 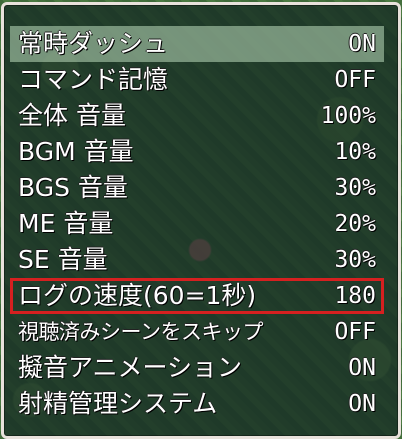 What do you see at coordinates (197, 188) in the screenshot?
I see `option-bgs-volume: BGS 音量 30%` at bounding box center [197, 188].